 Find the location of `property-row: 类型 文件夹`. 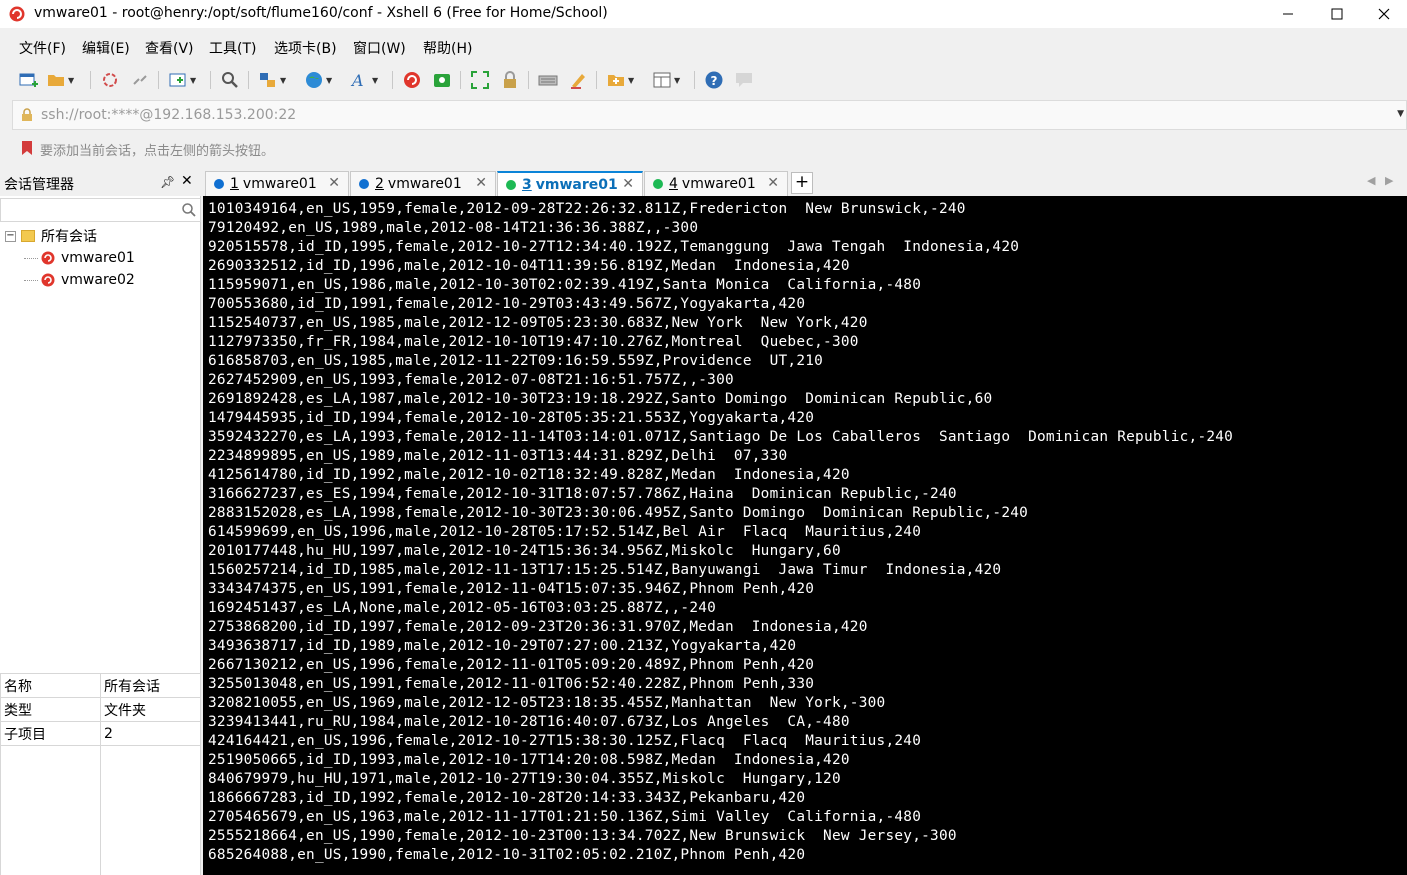

property-row: 类型 文件夹 is located at coordinates (100, 709).